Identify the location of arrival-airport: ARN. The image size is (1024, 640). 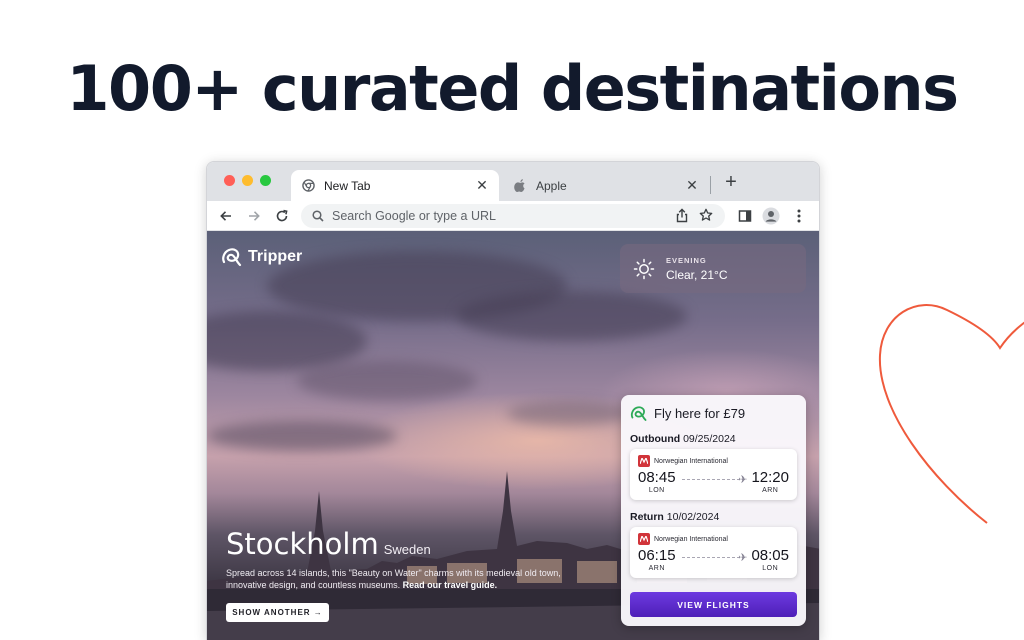
(770, 490).